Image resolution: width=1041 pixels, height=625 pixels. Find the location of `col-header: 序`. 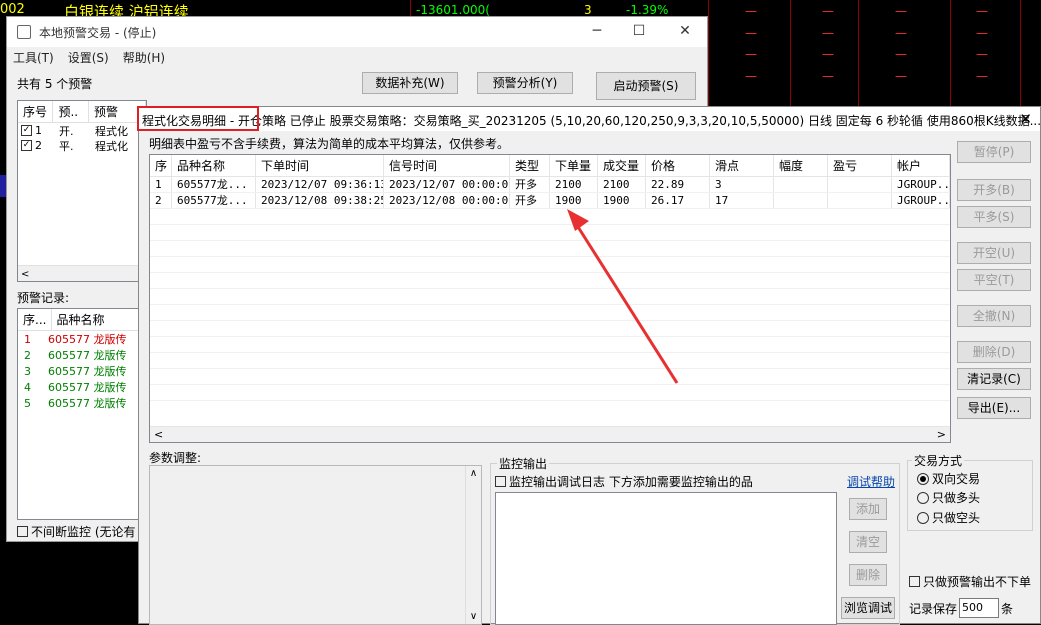

col-header: 序 is located at coordinates (161, 165).